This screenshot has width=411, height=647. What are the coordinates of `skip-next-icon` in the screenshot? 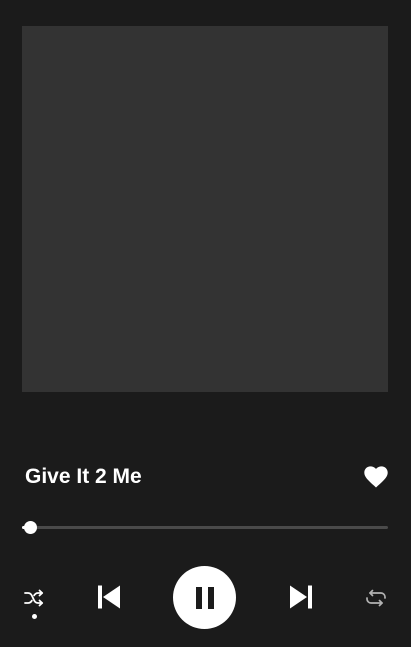 It's located at (301, 597).